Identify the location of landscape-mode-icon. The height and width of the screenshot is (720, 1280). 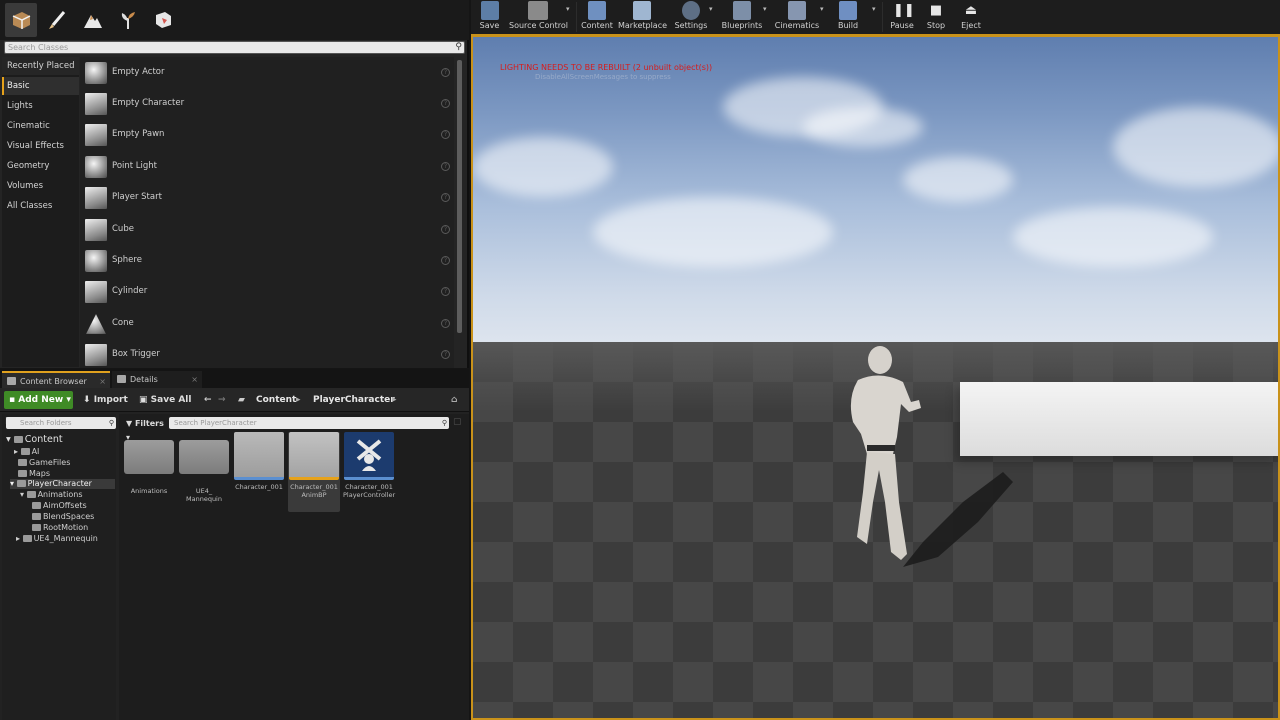
(93, 20).